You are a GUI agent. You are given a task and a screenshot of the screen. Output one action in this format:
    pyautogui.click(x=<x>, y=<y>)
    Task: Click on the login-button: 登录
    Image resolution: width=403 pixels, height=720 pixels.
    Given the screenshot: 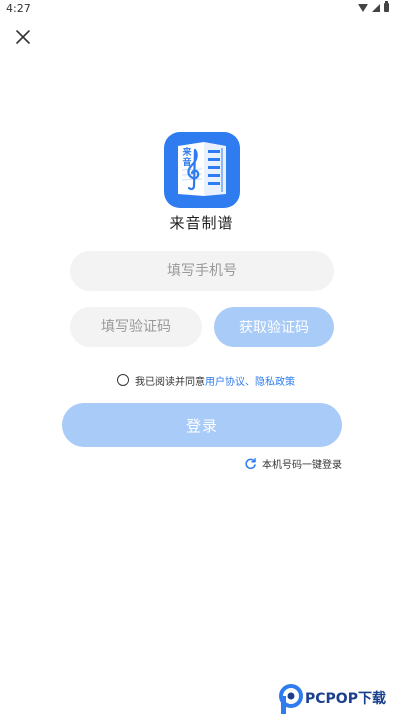 What is the action you would take?
    pyautogui.click(x=202, y=425)
    